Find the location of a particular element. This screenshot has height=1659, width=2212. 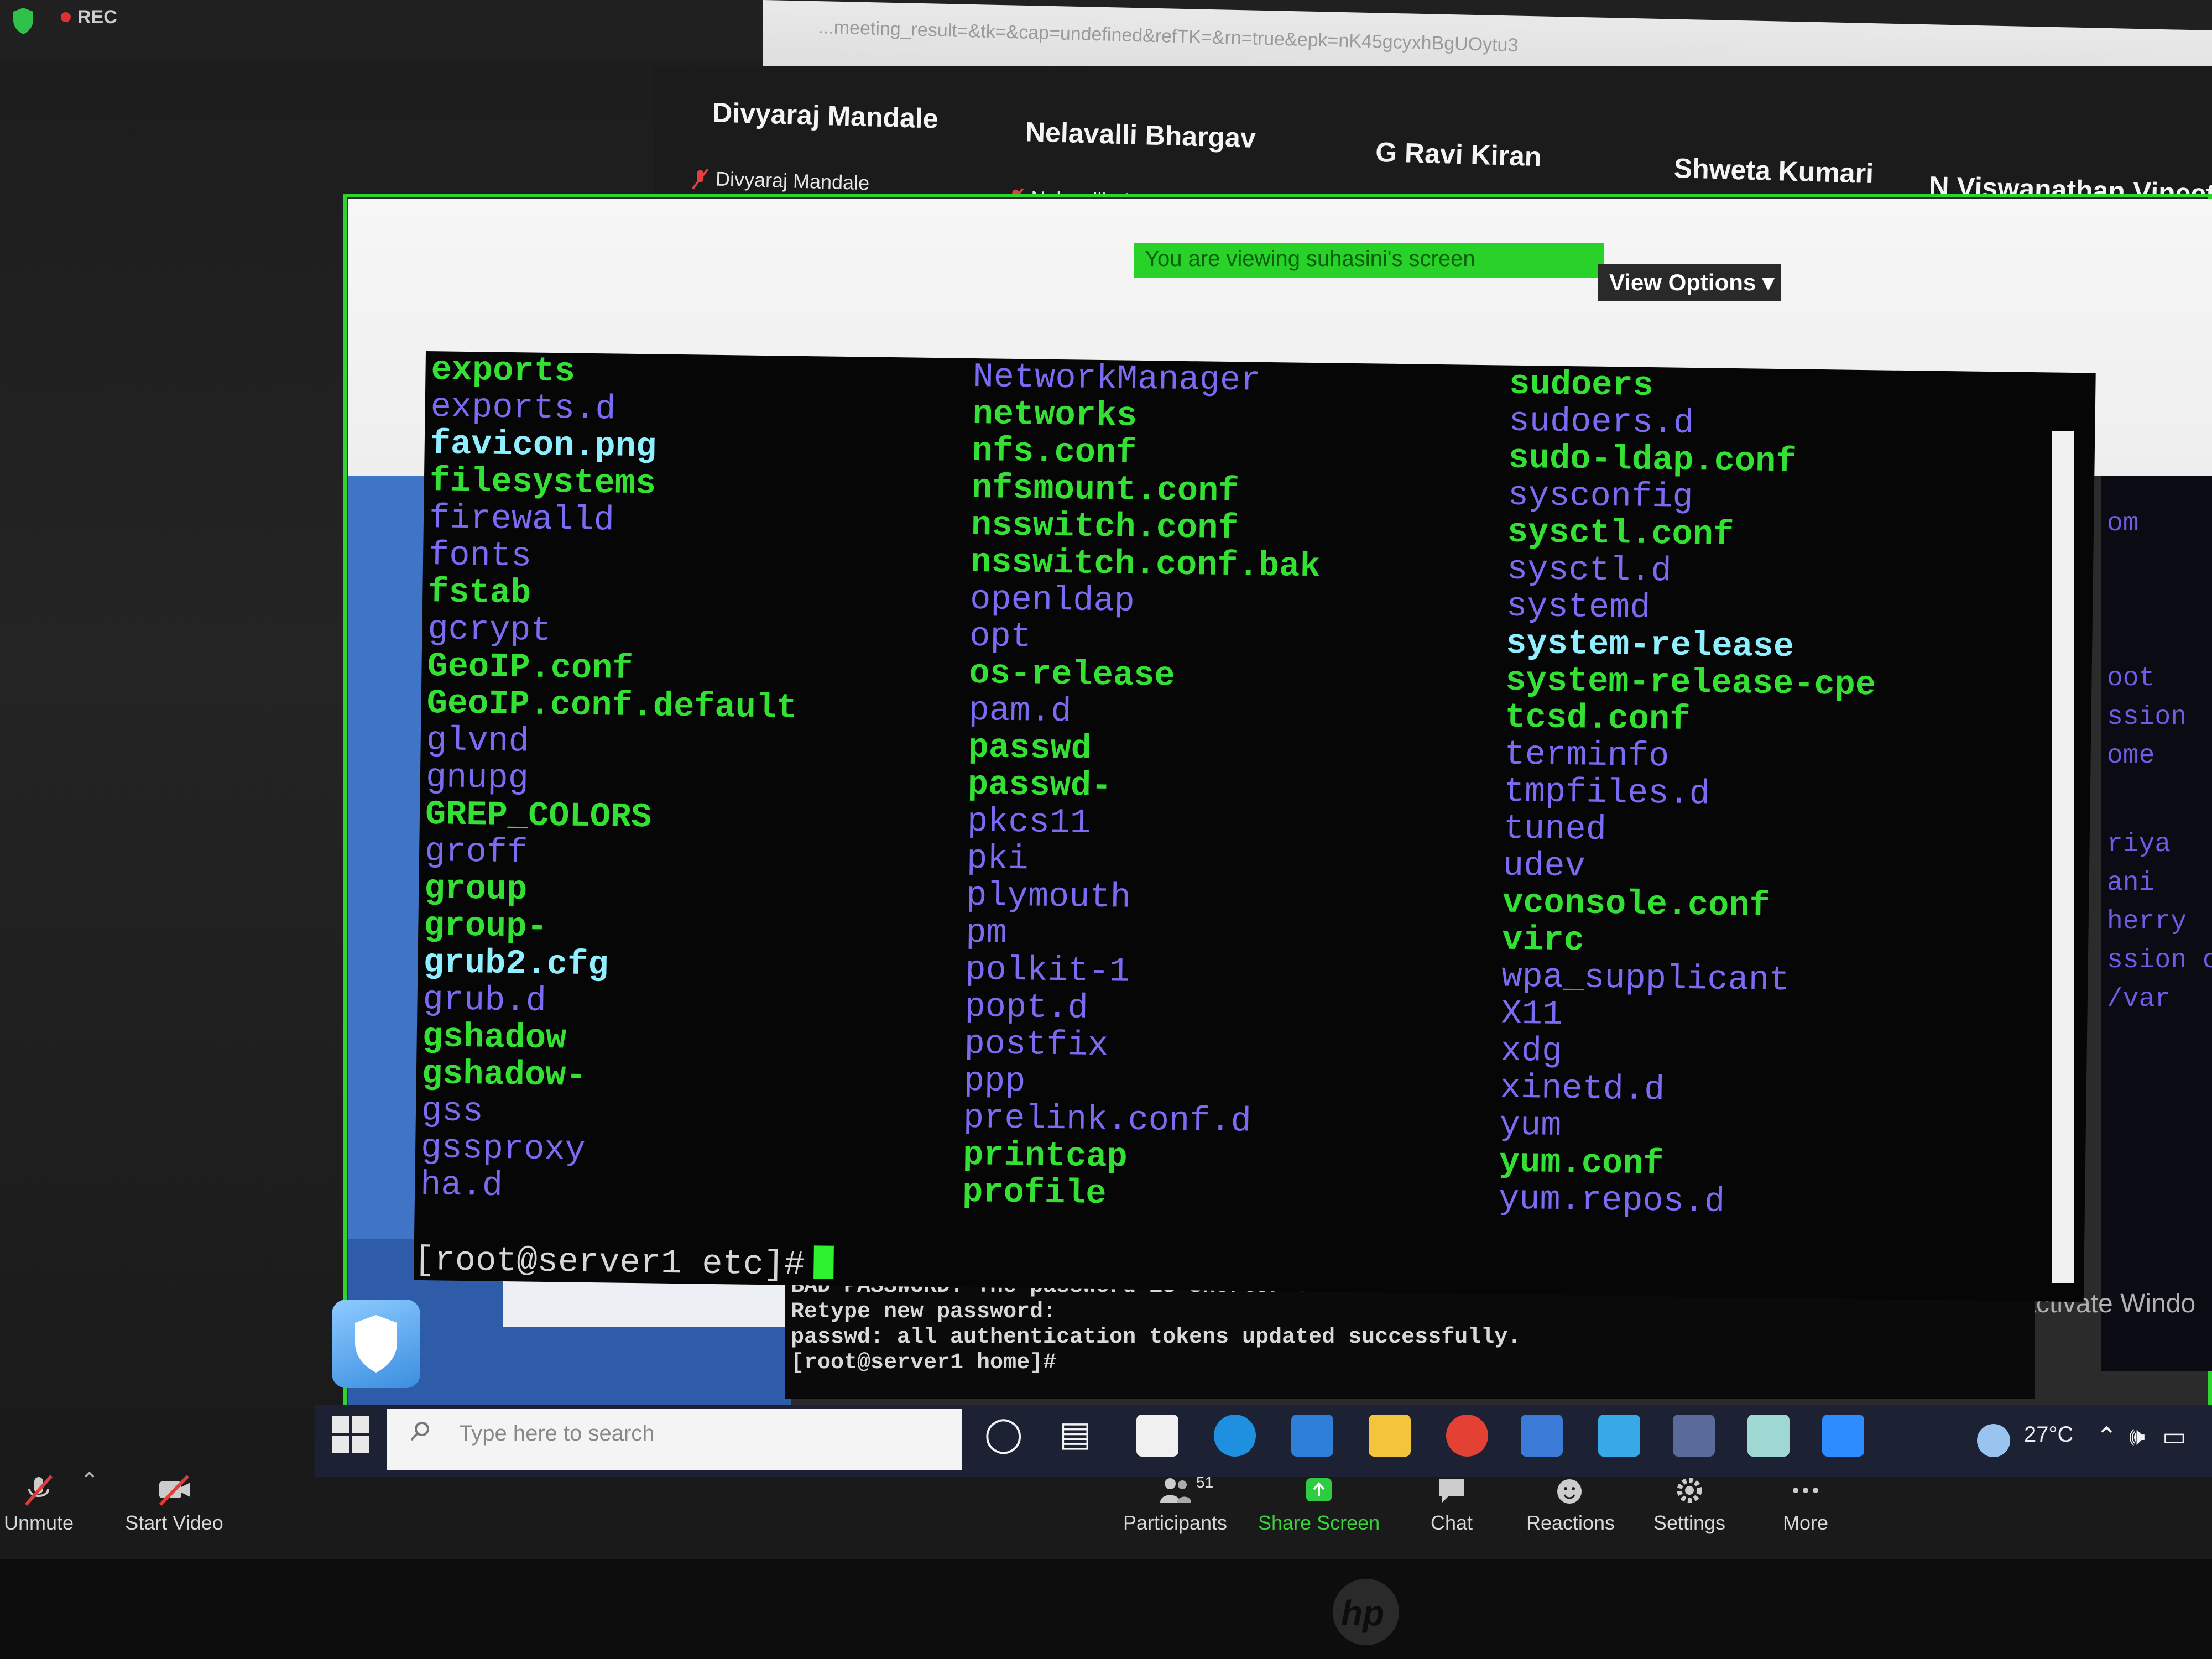

package-app-icon is located at coordinates (1542, 1436).